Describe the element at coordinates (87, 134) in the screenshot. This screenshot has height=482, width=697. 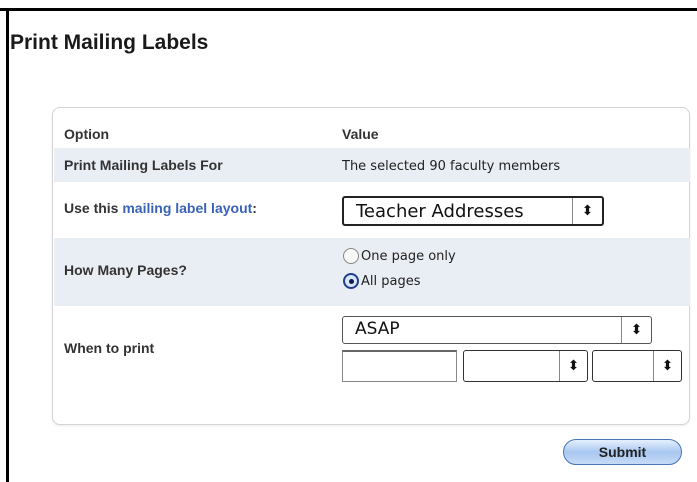
I see `option-column-header: Option` at that location.